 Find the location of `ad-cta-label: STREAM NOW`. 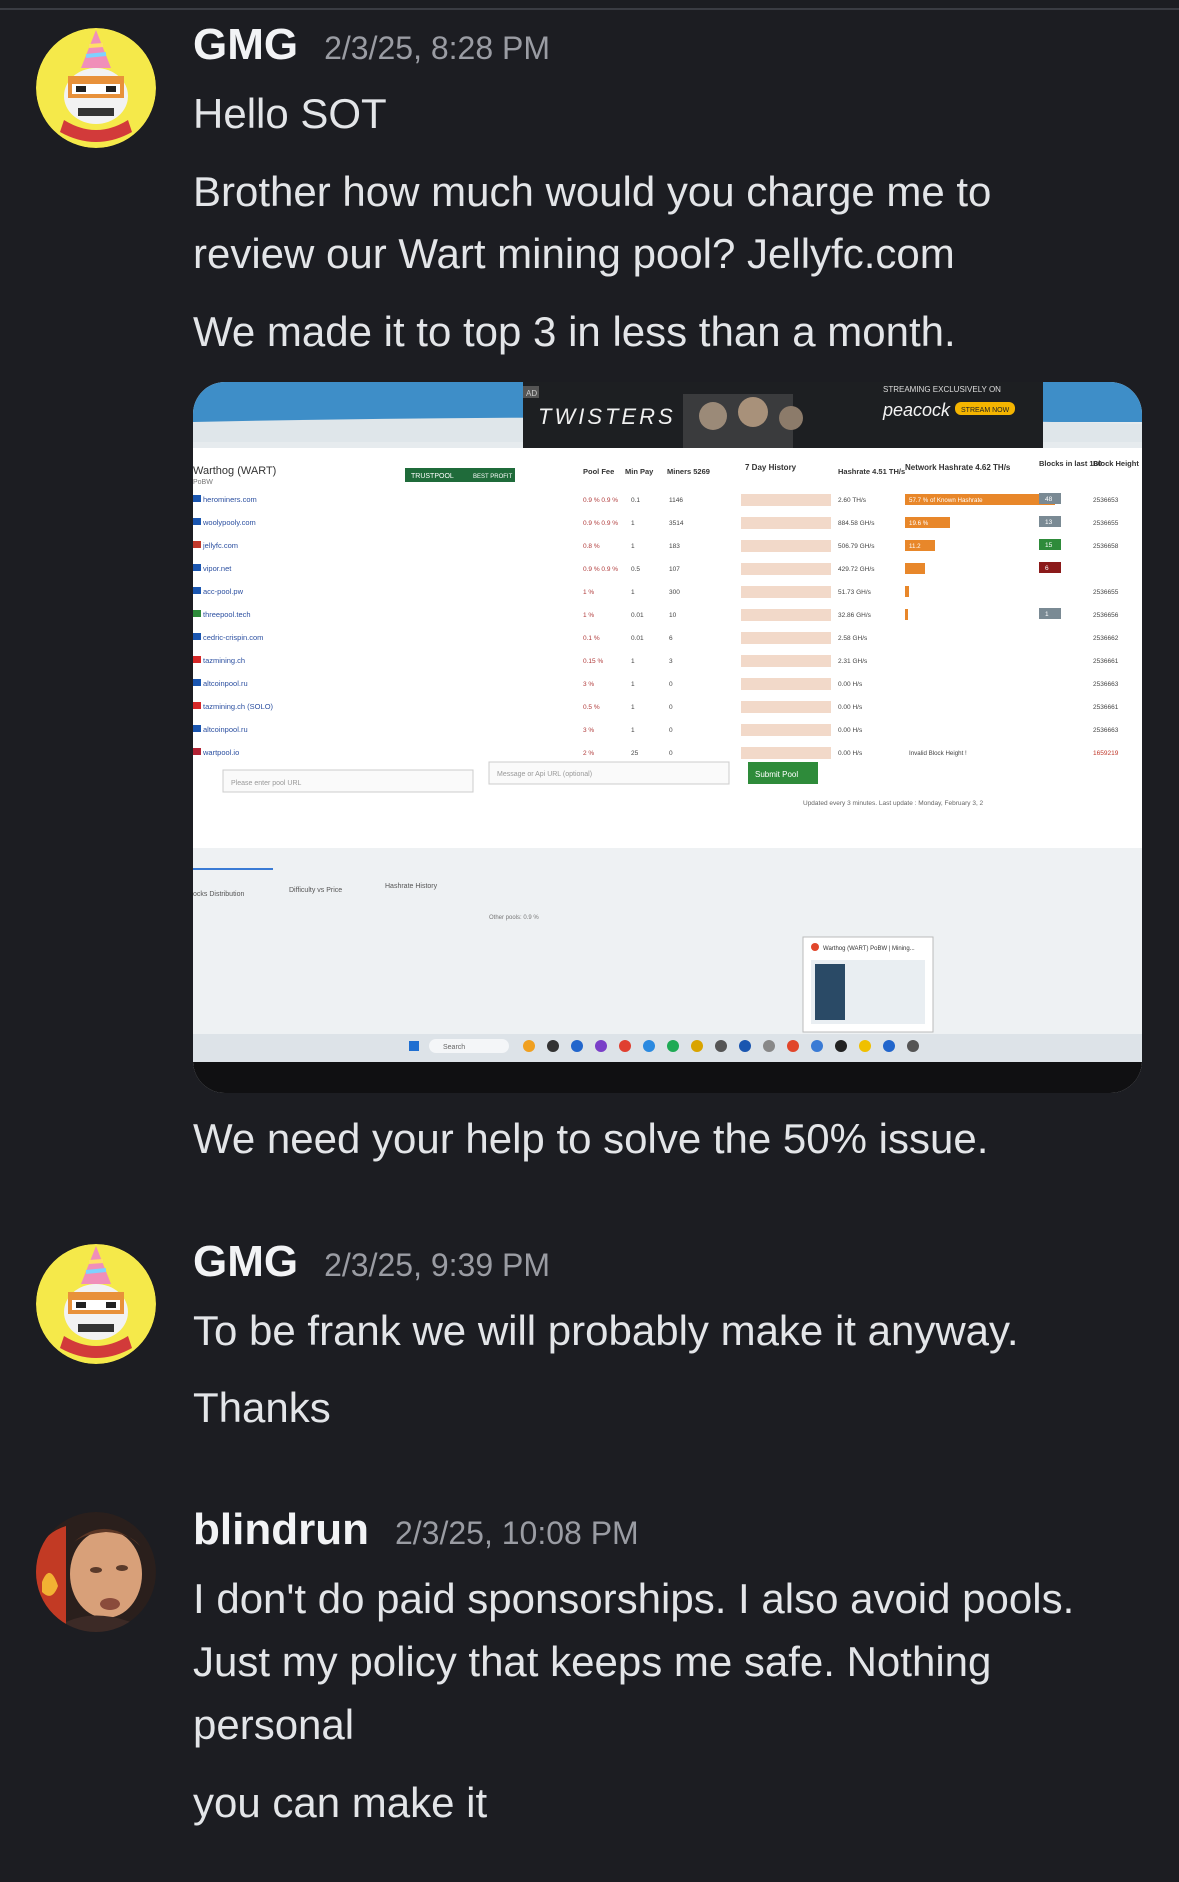

ad-cta-label: STREAM NOW is located at coordinates (985, 410).